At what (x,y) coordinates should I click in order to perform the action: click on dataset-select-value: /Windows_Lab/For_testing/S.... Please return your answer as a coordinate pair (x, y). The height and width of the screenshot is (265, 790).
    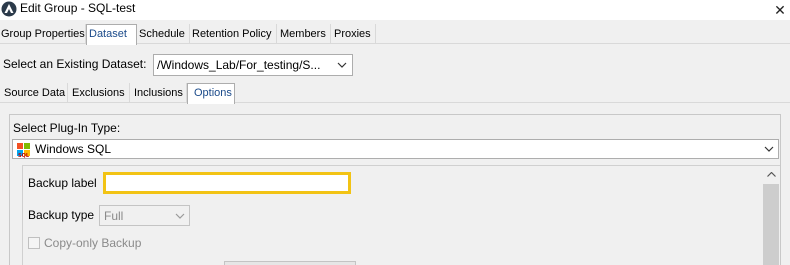
    Looking at the image, I should click on (239, 65).